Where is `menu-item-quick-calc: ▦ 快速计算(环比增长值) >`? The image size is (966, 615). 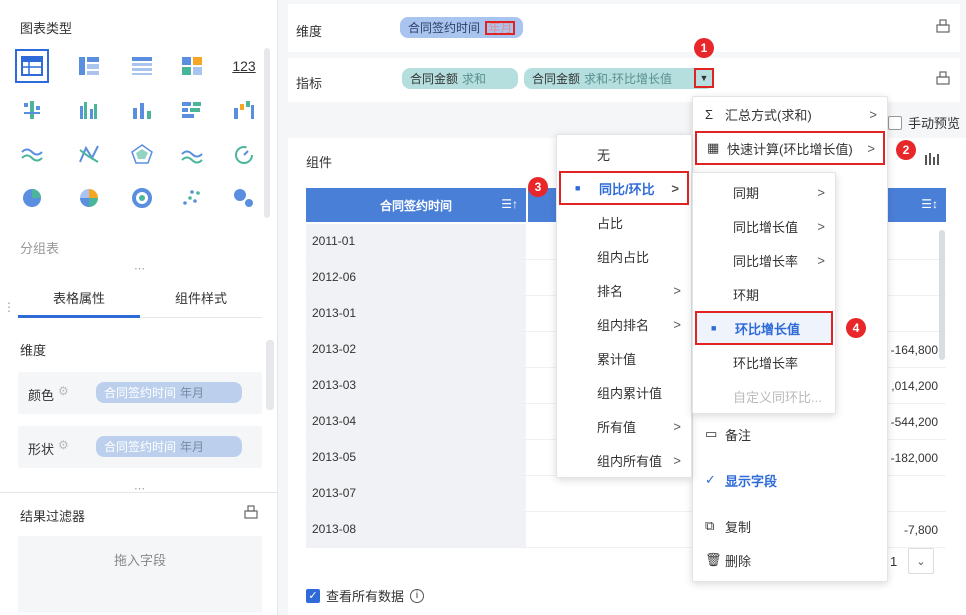
menu-item-quick-calc: ▦ 快速计算(环比增长值) > is located at coordinates (790, 148).